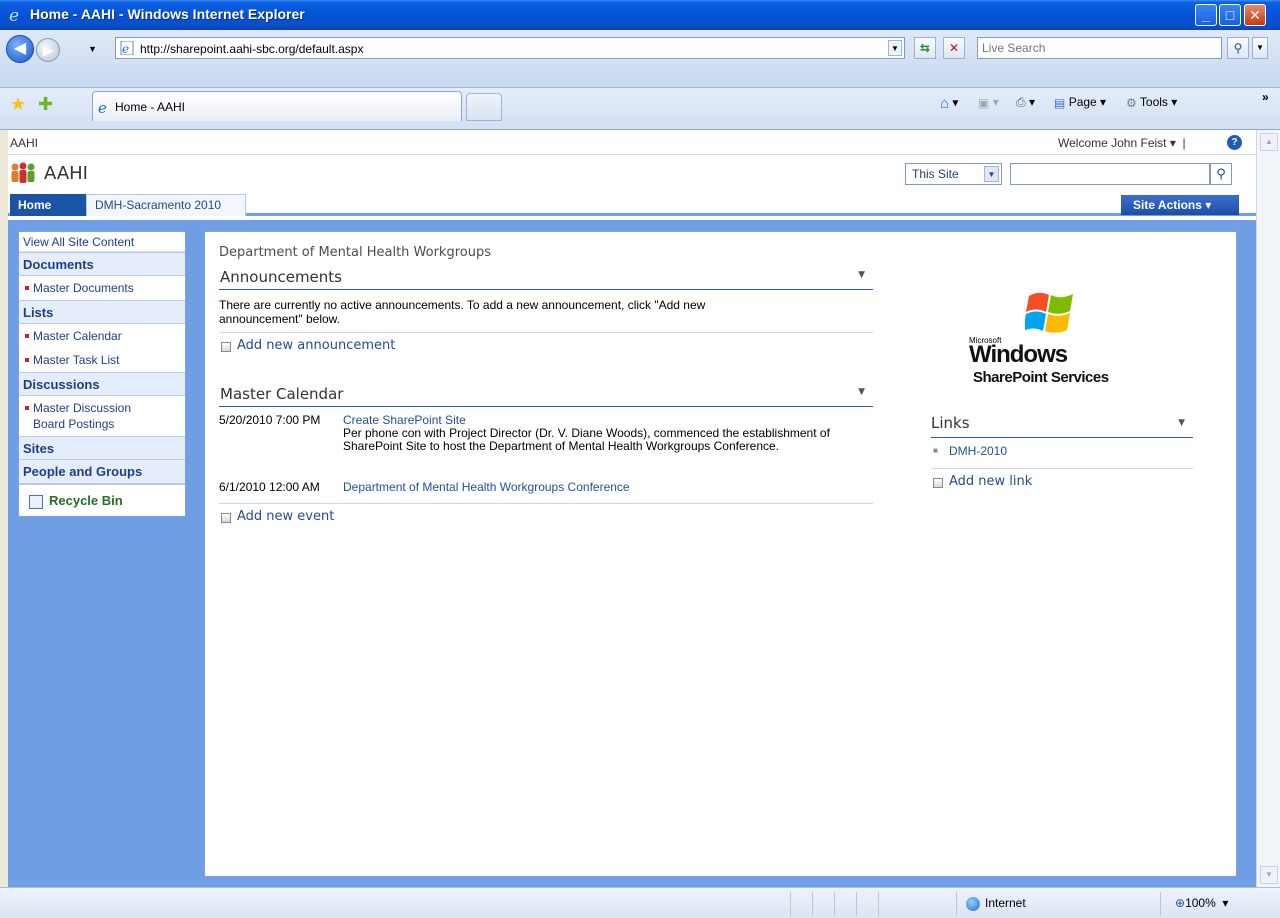 The width and height of the screenshot is (1280, 918). I want to click on feeds-icon: ▣, so click(984, 102).